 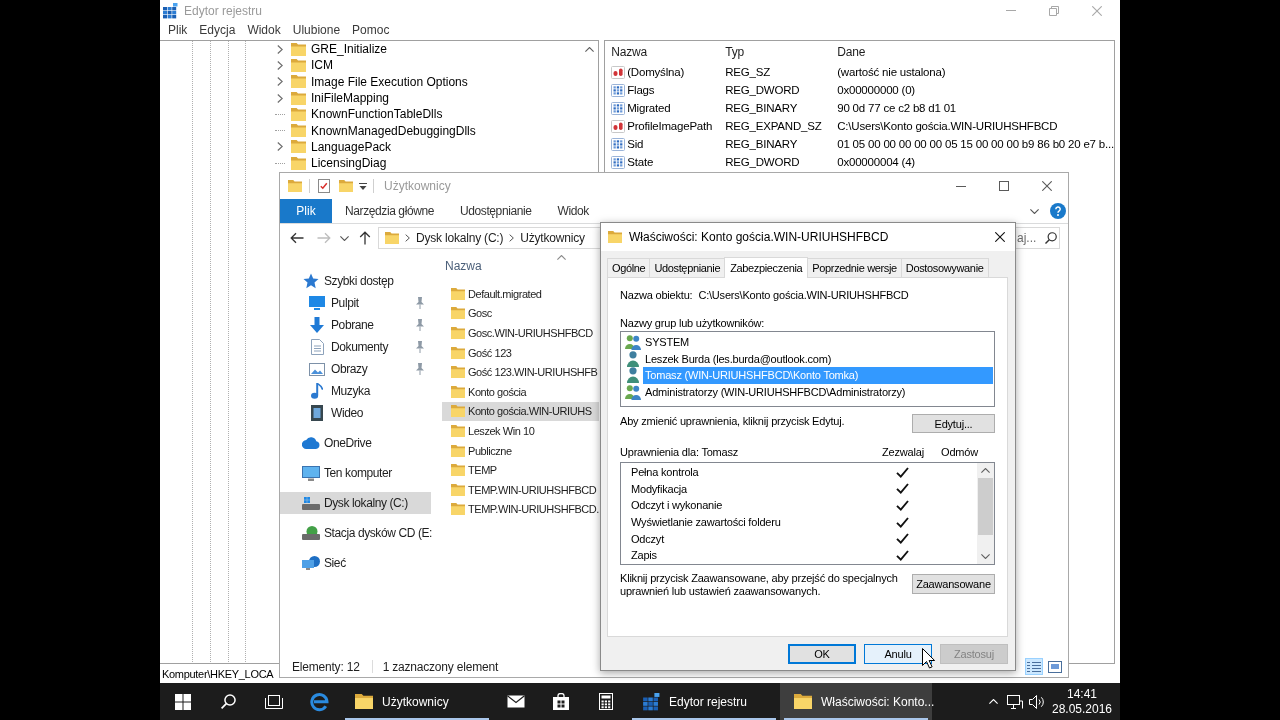 I want to click on back-arrow-icon, so click(x=297, y=238).